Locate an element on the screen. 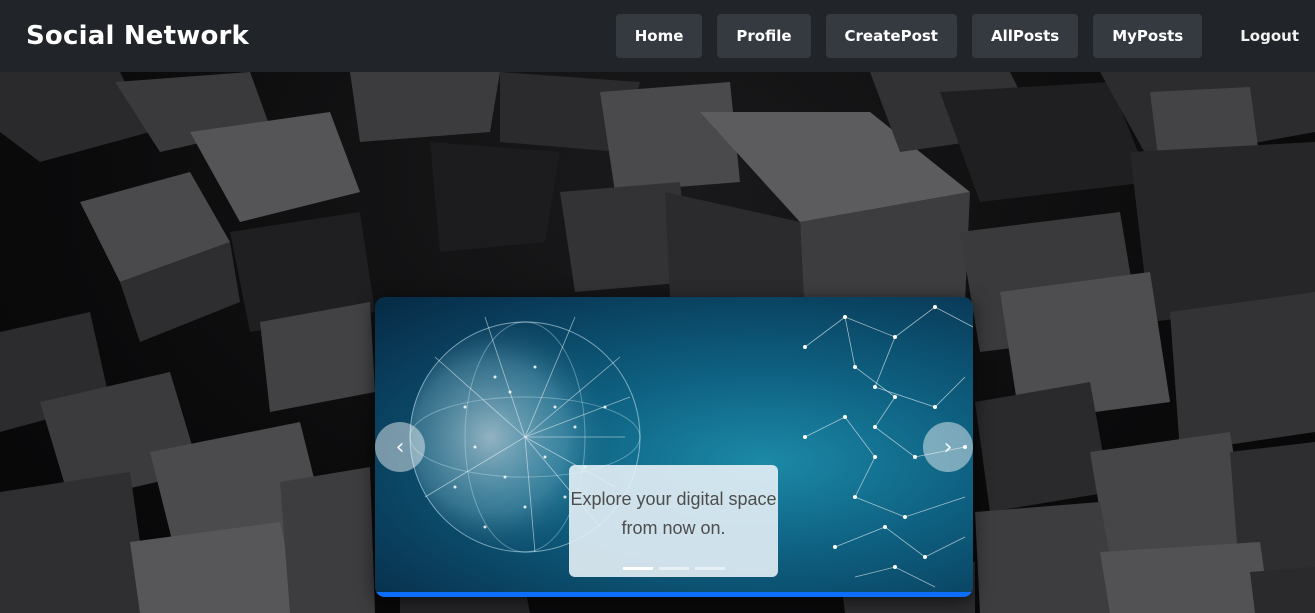  chevron-right-icon: › is located at coordinates (948, 447).